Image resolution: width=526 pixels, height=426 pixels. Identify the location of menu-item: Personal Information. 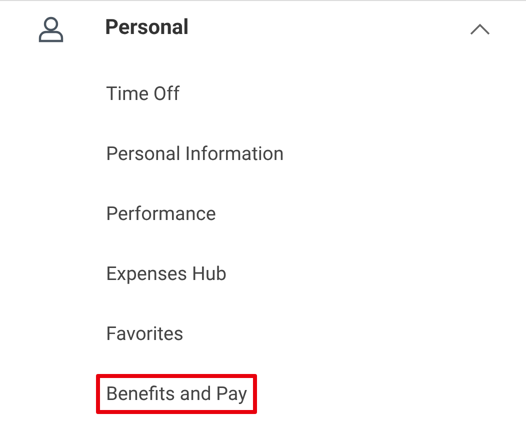
(195, 154).